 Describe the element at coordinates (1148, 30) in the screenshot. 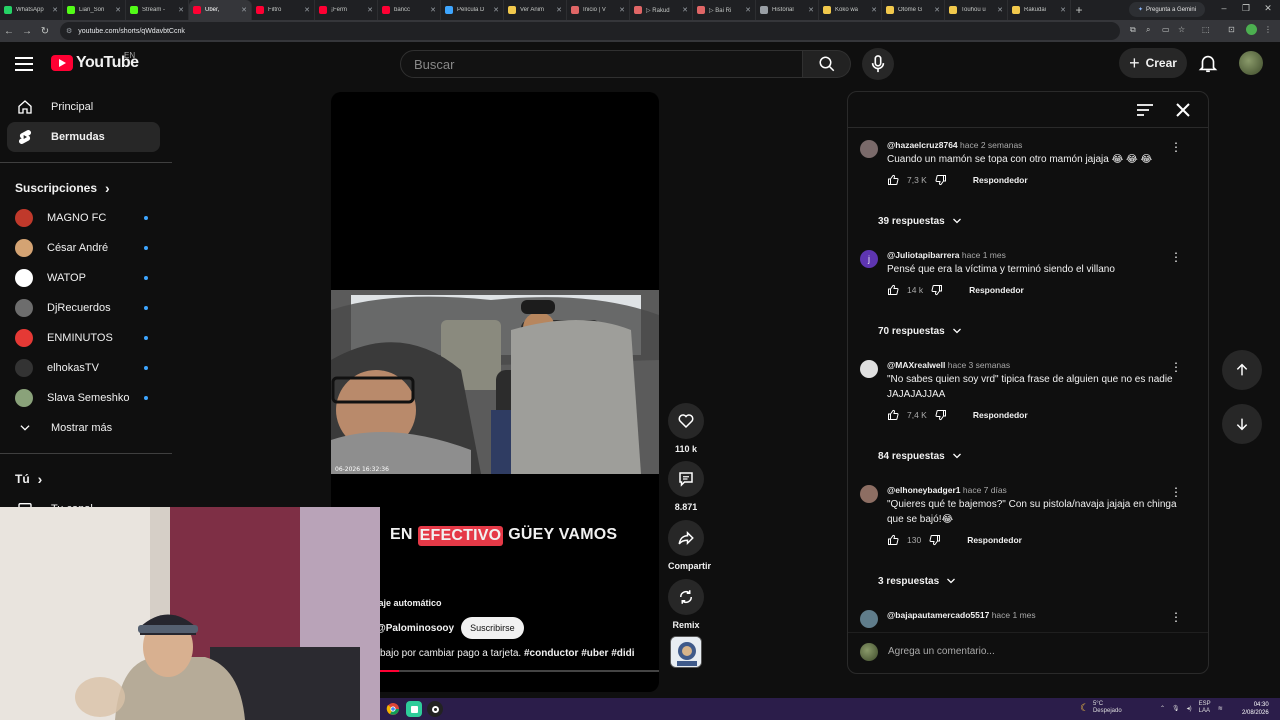

I see `zoom-icon: ⌕` at that location.